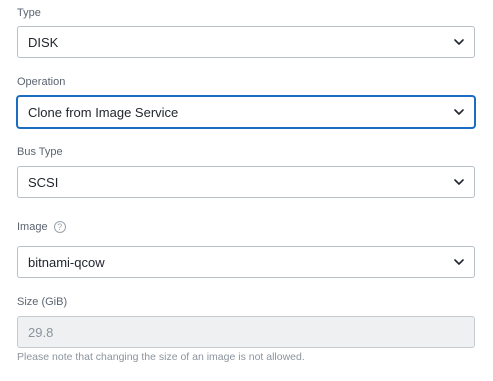 The height and width of the screenshot is (381, 493). I want to click on size-label: Size (GiB), so click(42, 302).